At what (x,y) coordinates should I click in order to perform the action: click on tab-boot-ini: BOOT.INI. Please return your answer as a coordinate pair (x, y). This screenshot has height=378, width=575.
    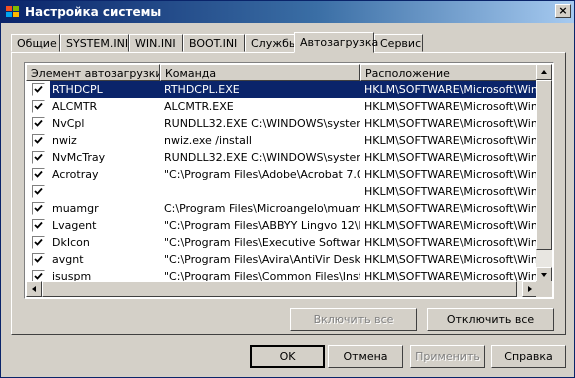
    Looking at the image, I should click on (214, 43).